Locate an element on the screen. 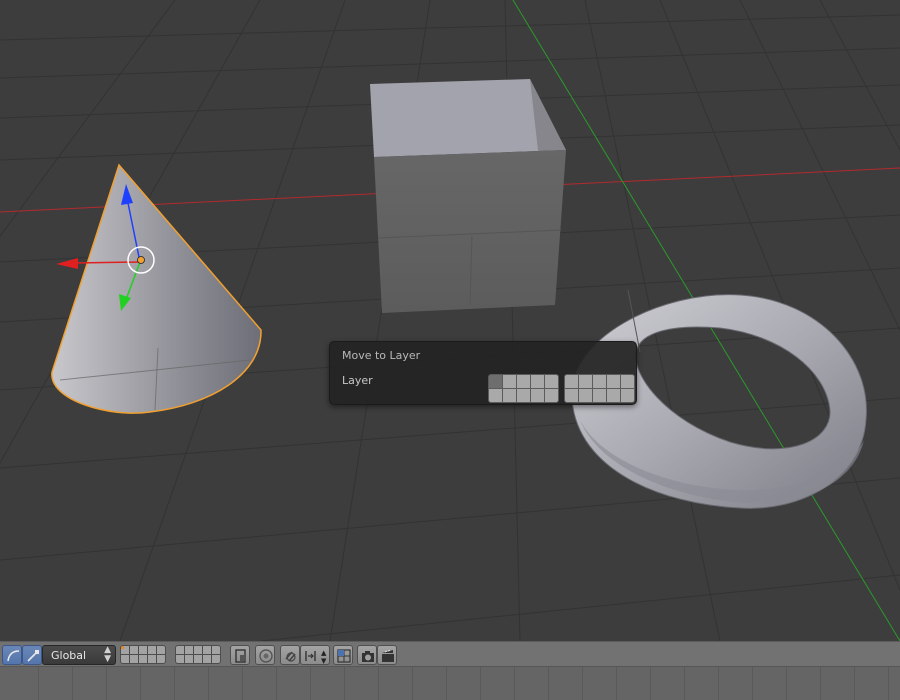 This screenshot has height=700, width=900. scene-layers-right is located at coordinates (198, 654).